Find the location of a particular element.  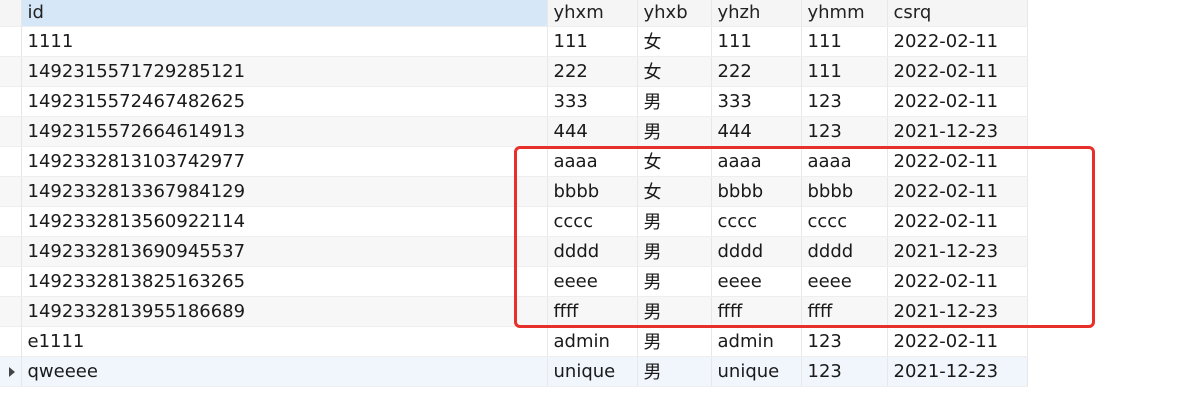

cell-yhzh: ffff is located at coordinates (756, 311).